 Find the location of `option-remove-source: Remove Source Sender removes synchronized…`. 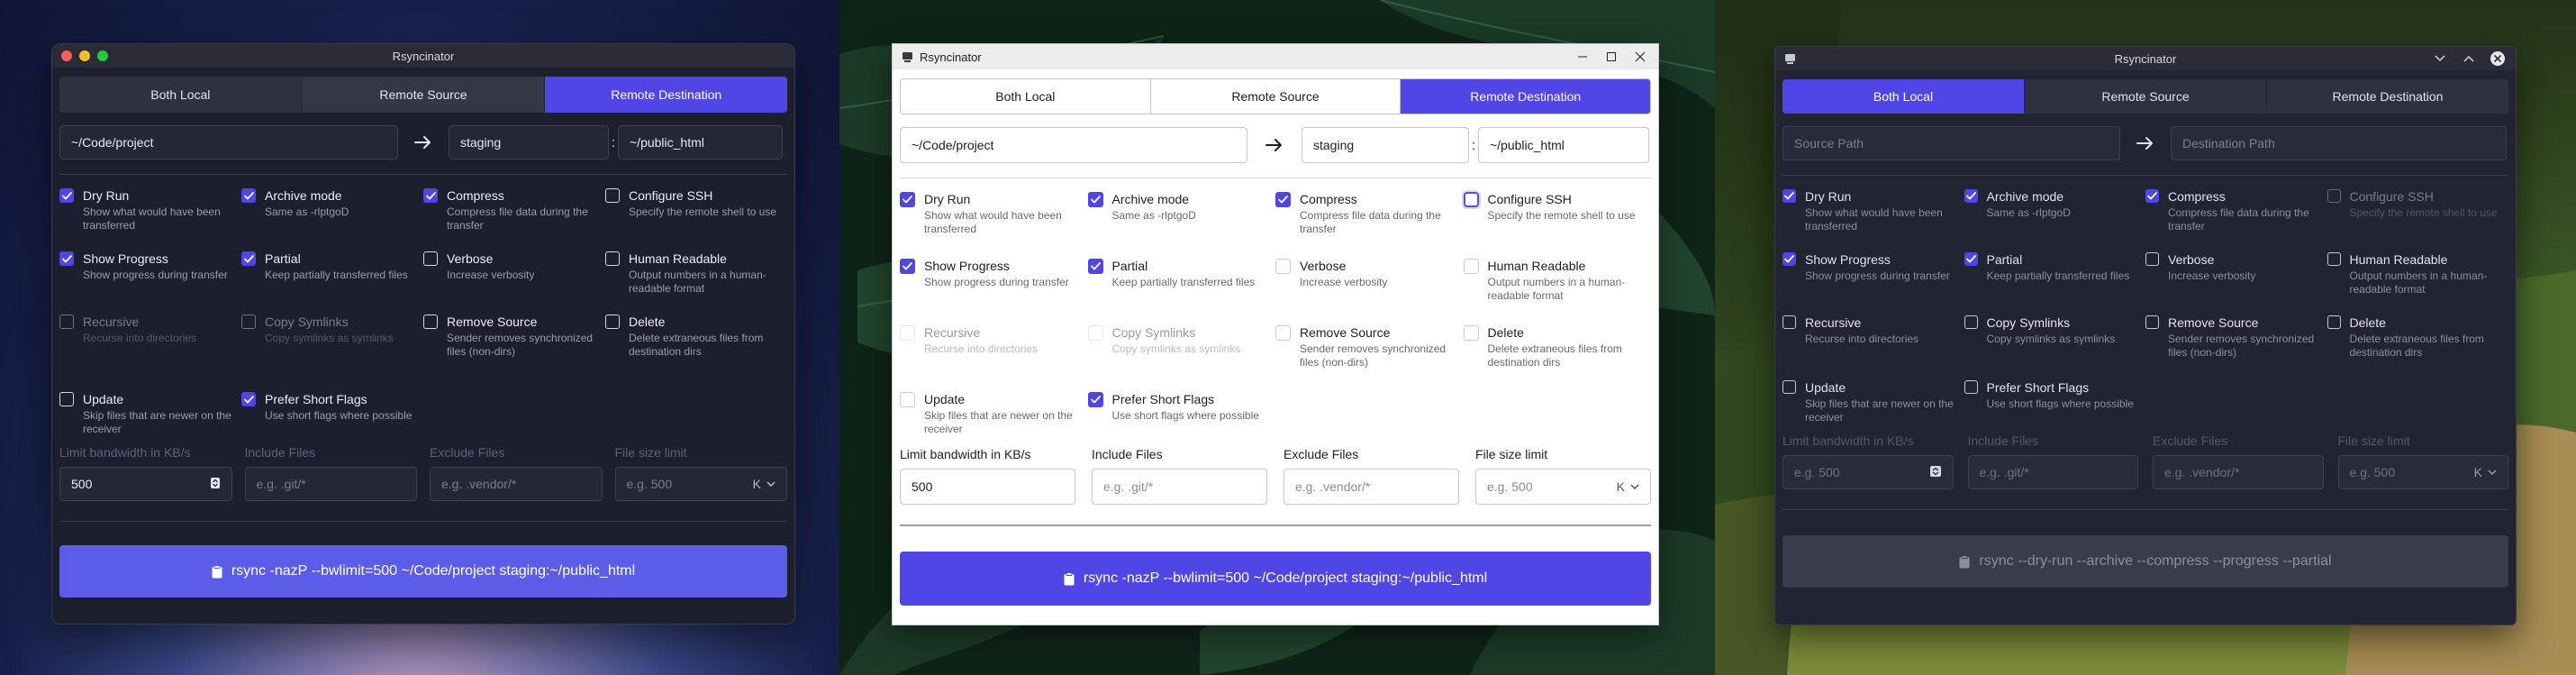

option-remove-source: Remove Source Sender removes synchronized… is located at coordinates (1370, 352).